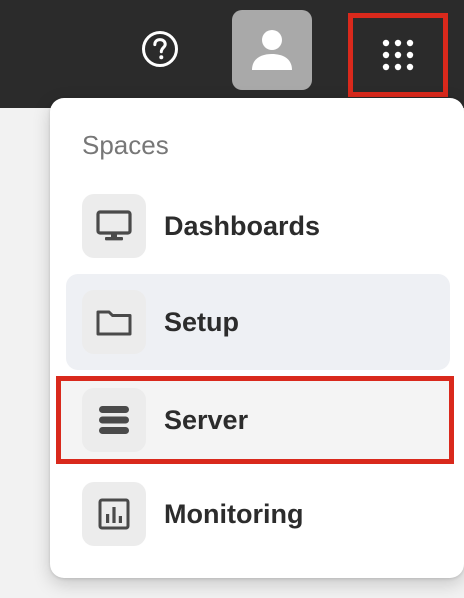 This screenshot has width=464, height=598. I want to click on space-item-monitoring: Monitoring, so click(258, 514).